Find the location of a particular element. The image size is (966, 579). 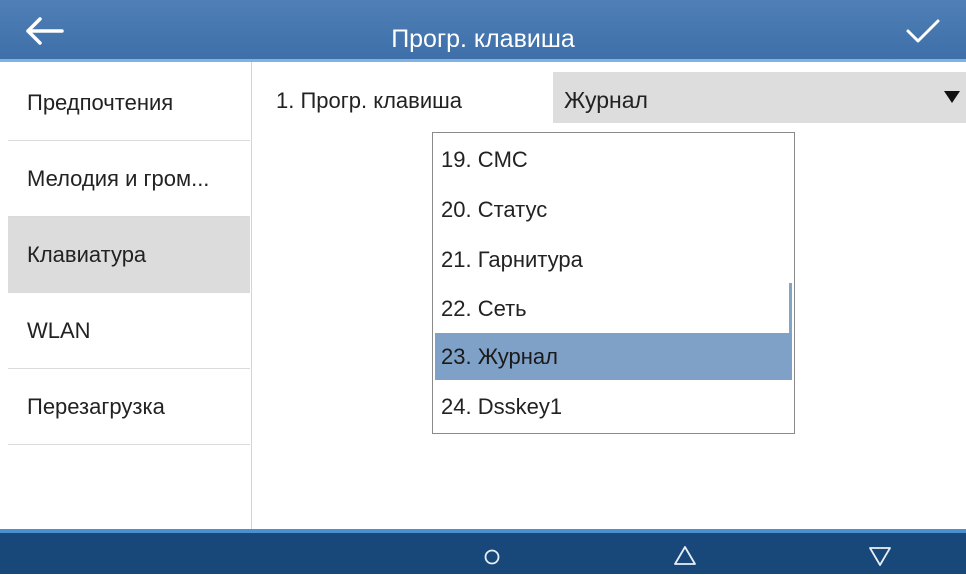

softkey-up-button is located at coordinates (685, 553).